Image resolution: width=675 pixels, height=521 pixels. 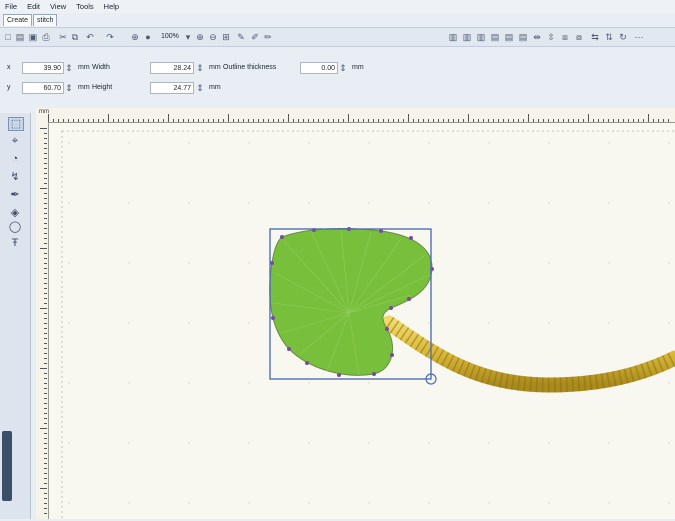 What do you see at coordinates (8, 37) in the screenshot?
I see `new-file-icon: □` at bounding box center [8, 37].